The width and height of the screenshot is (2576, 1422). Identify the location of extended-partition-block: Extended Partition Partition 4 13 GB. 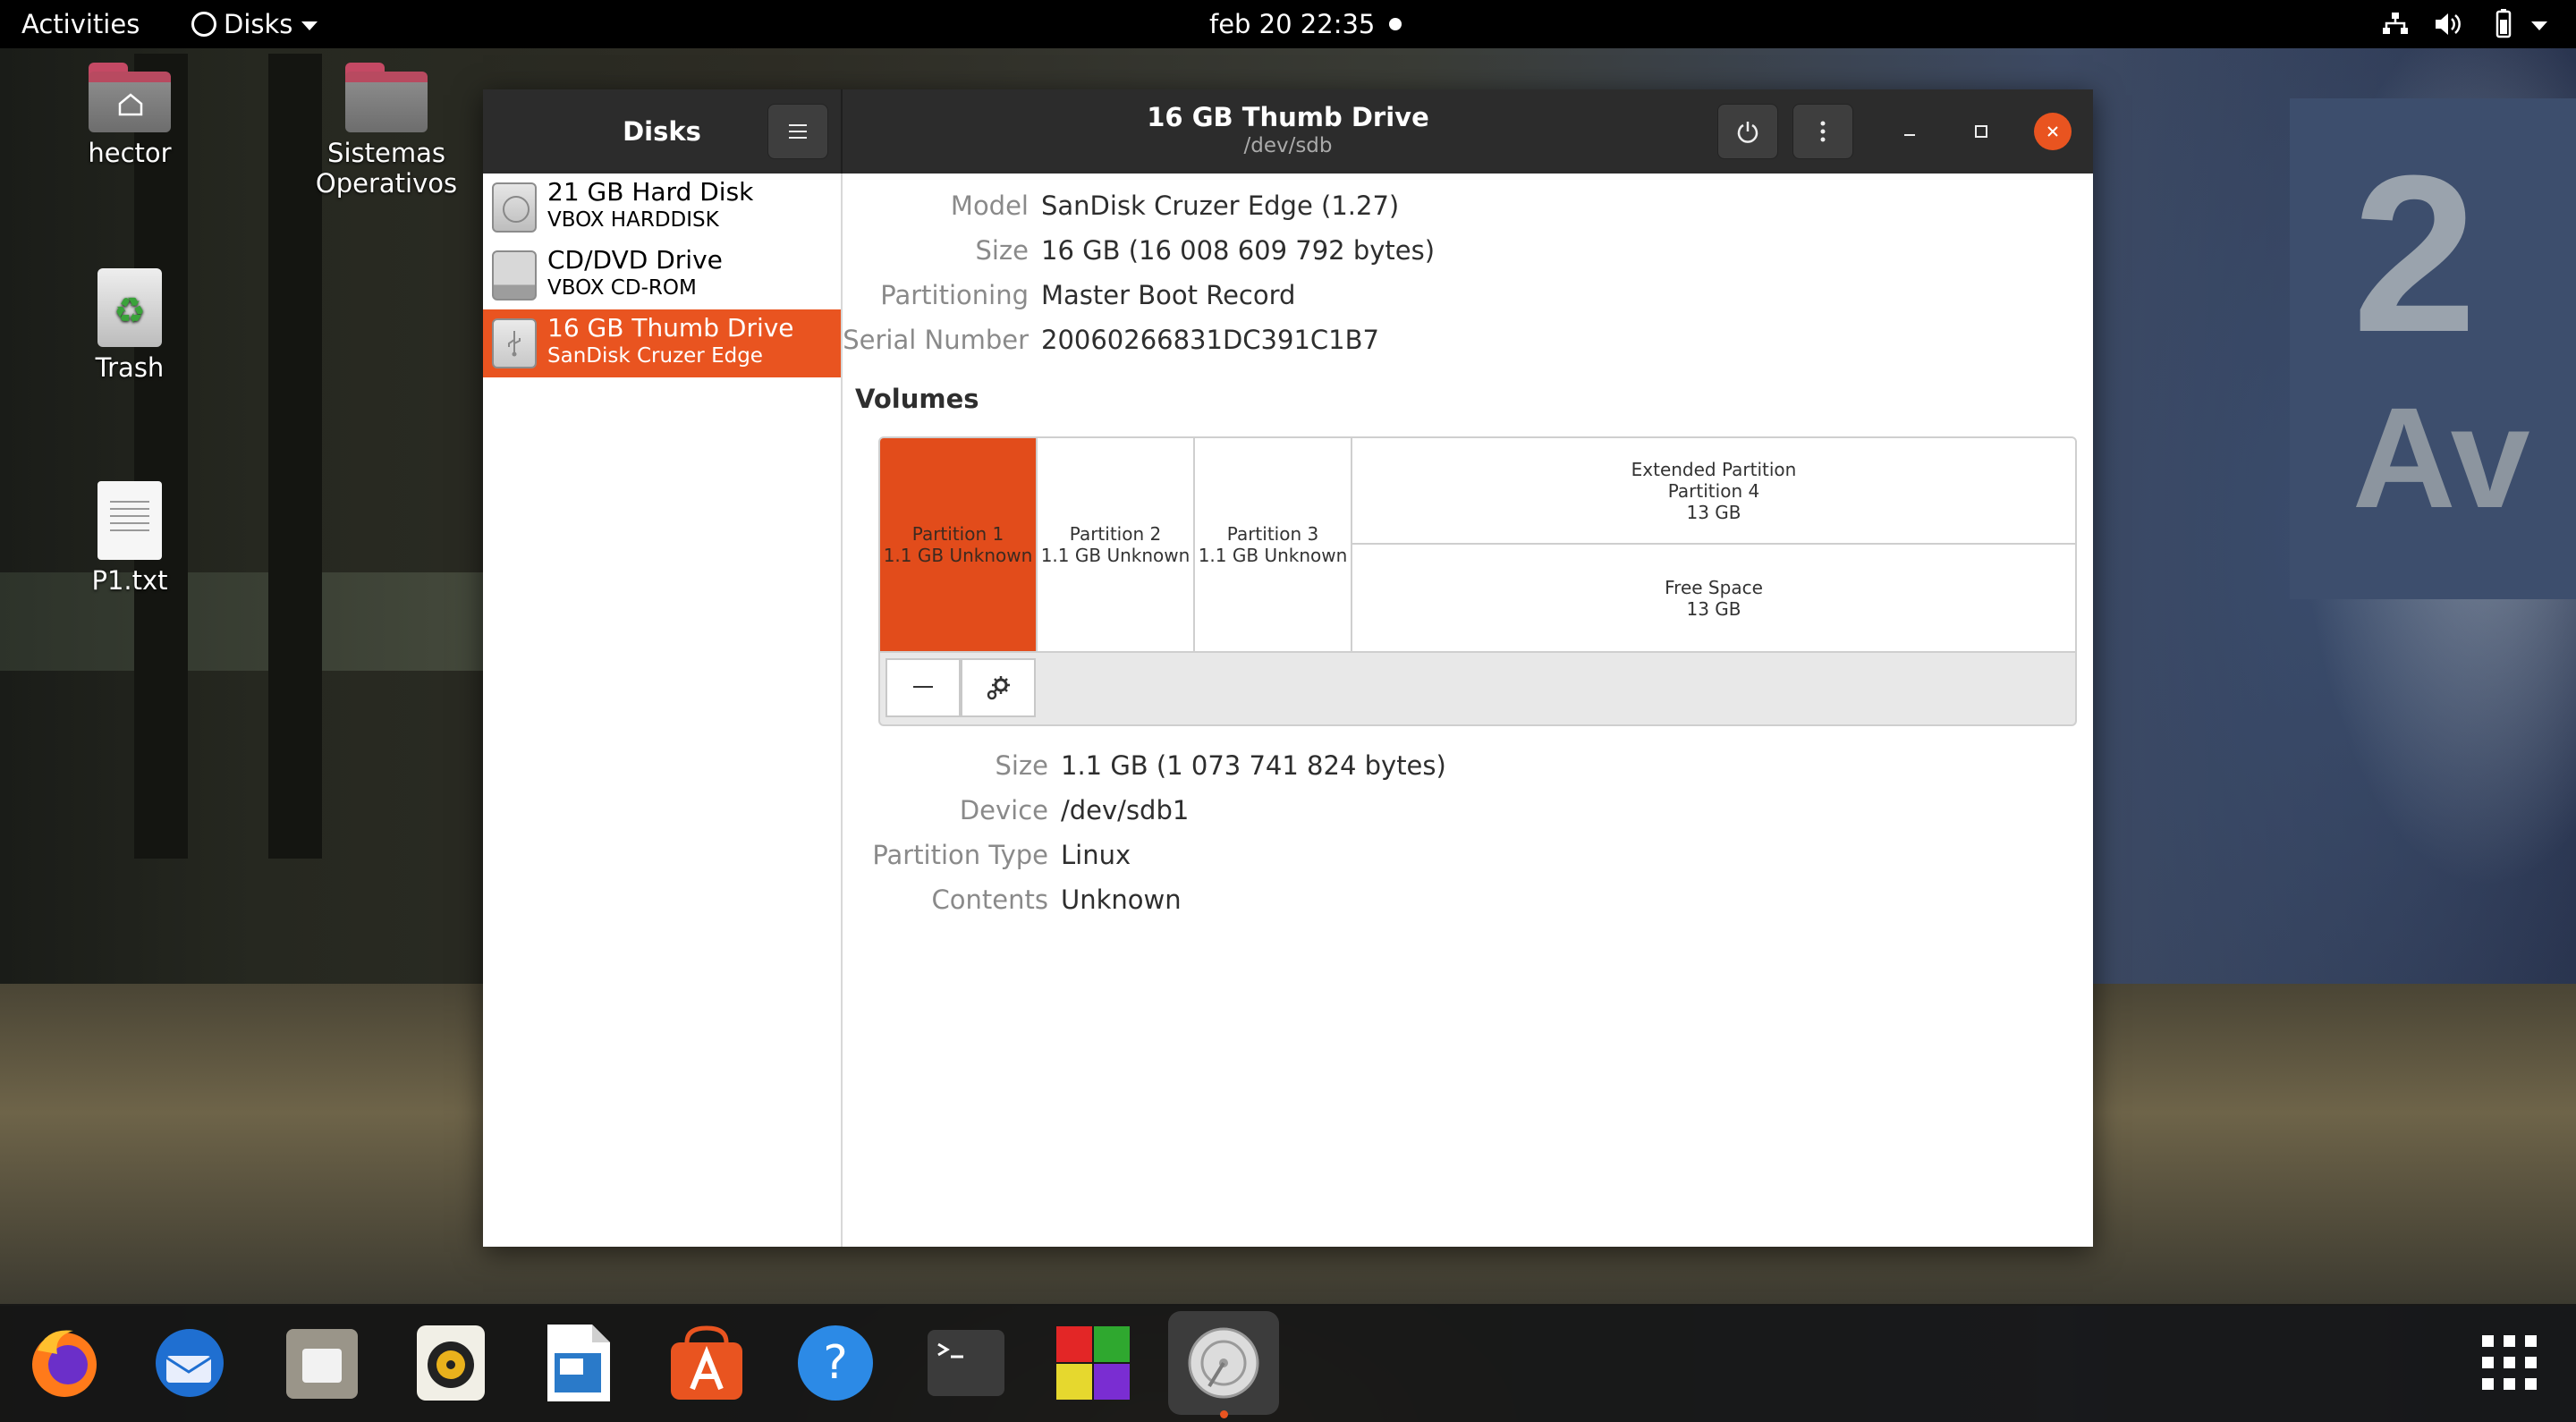
(1713, 491).